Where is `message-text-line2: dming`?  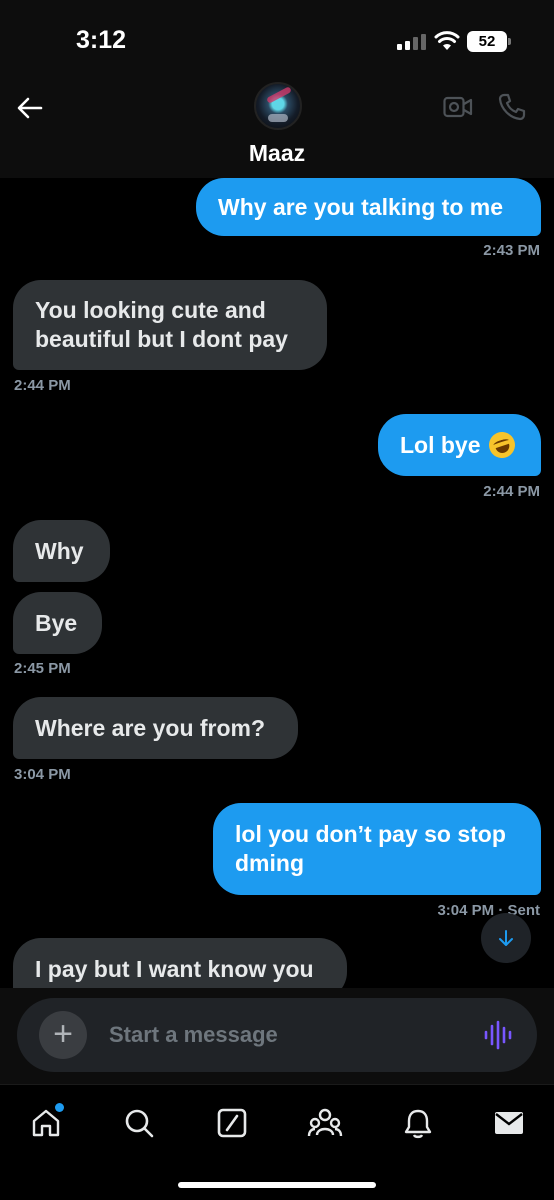 message-text-line2: dming is located at coordinates (269, 863).